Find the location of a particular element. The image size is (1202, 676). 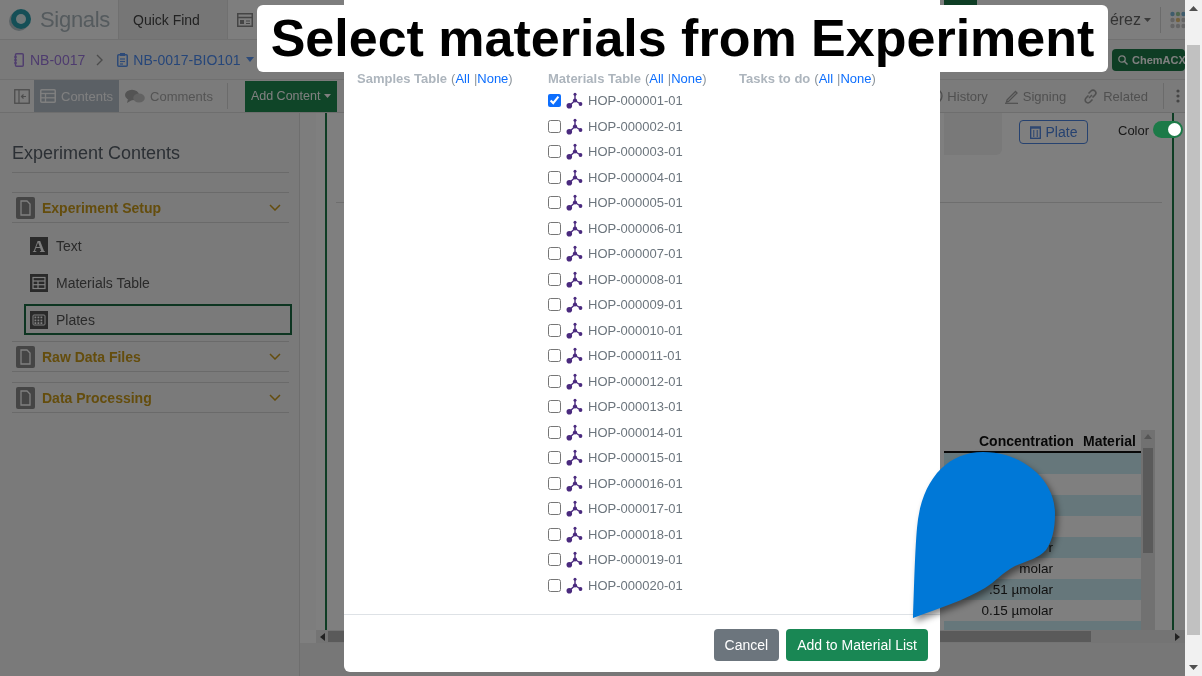

material-name: HOP-000013-01 is located at coordinates (635, 407).